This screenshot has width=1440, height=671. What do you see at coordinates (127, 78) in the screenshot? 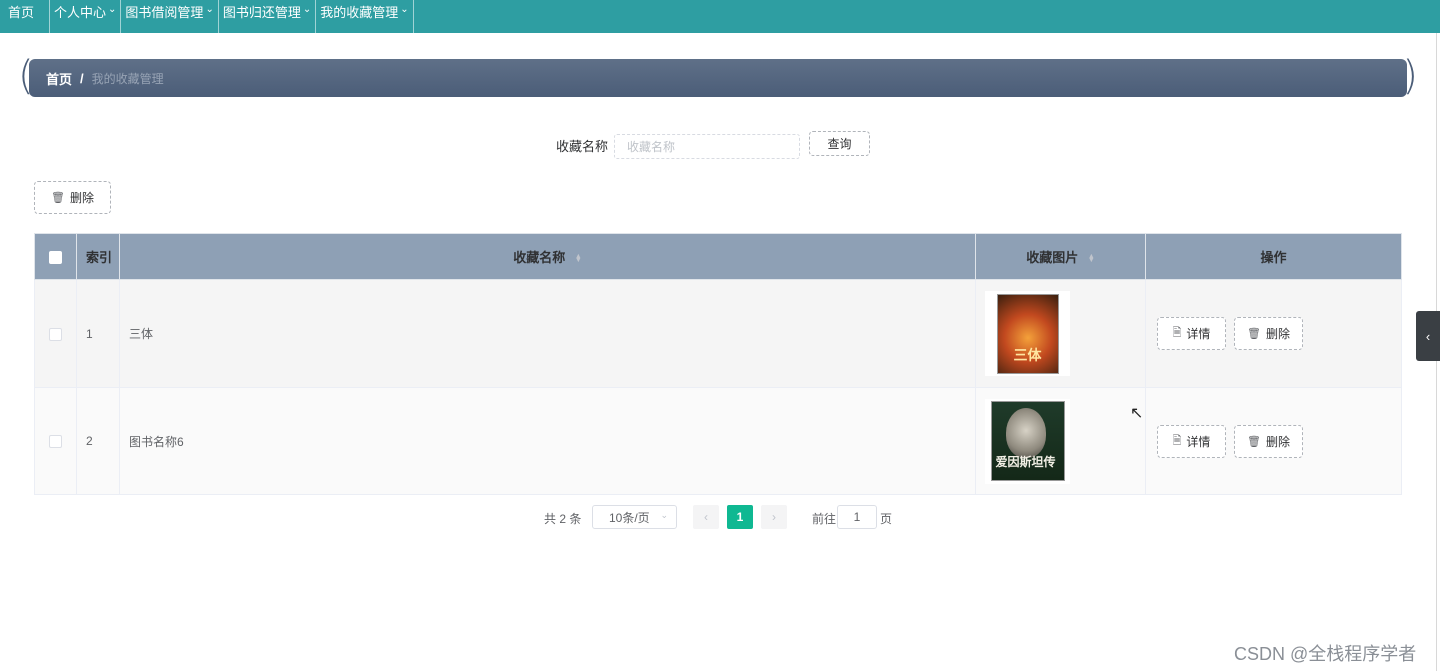
I see `breadcrumb-current: 我的收藏管理` at bounding box center [127, 78].